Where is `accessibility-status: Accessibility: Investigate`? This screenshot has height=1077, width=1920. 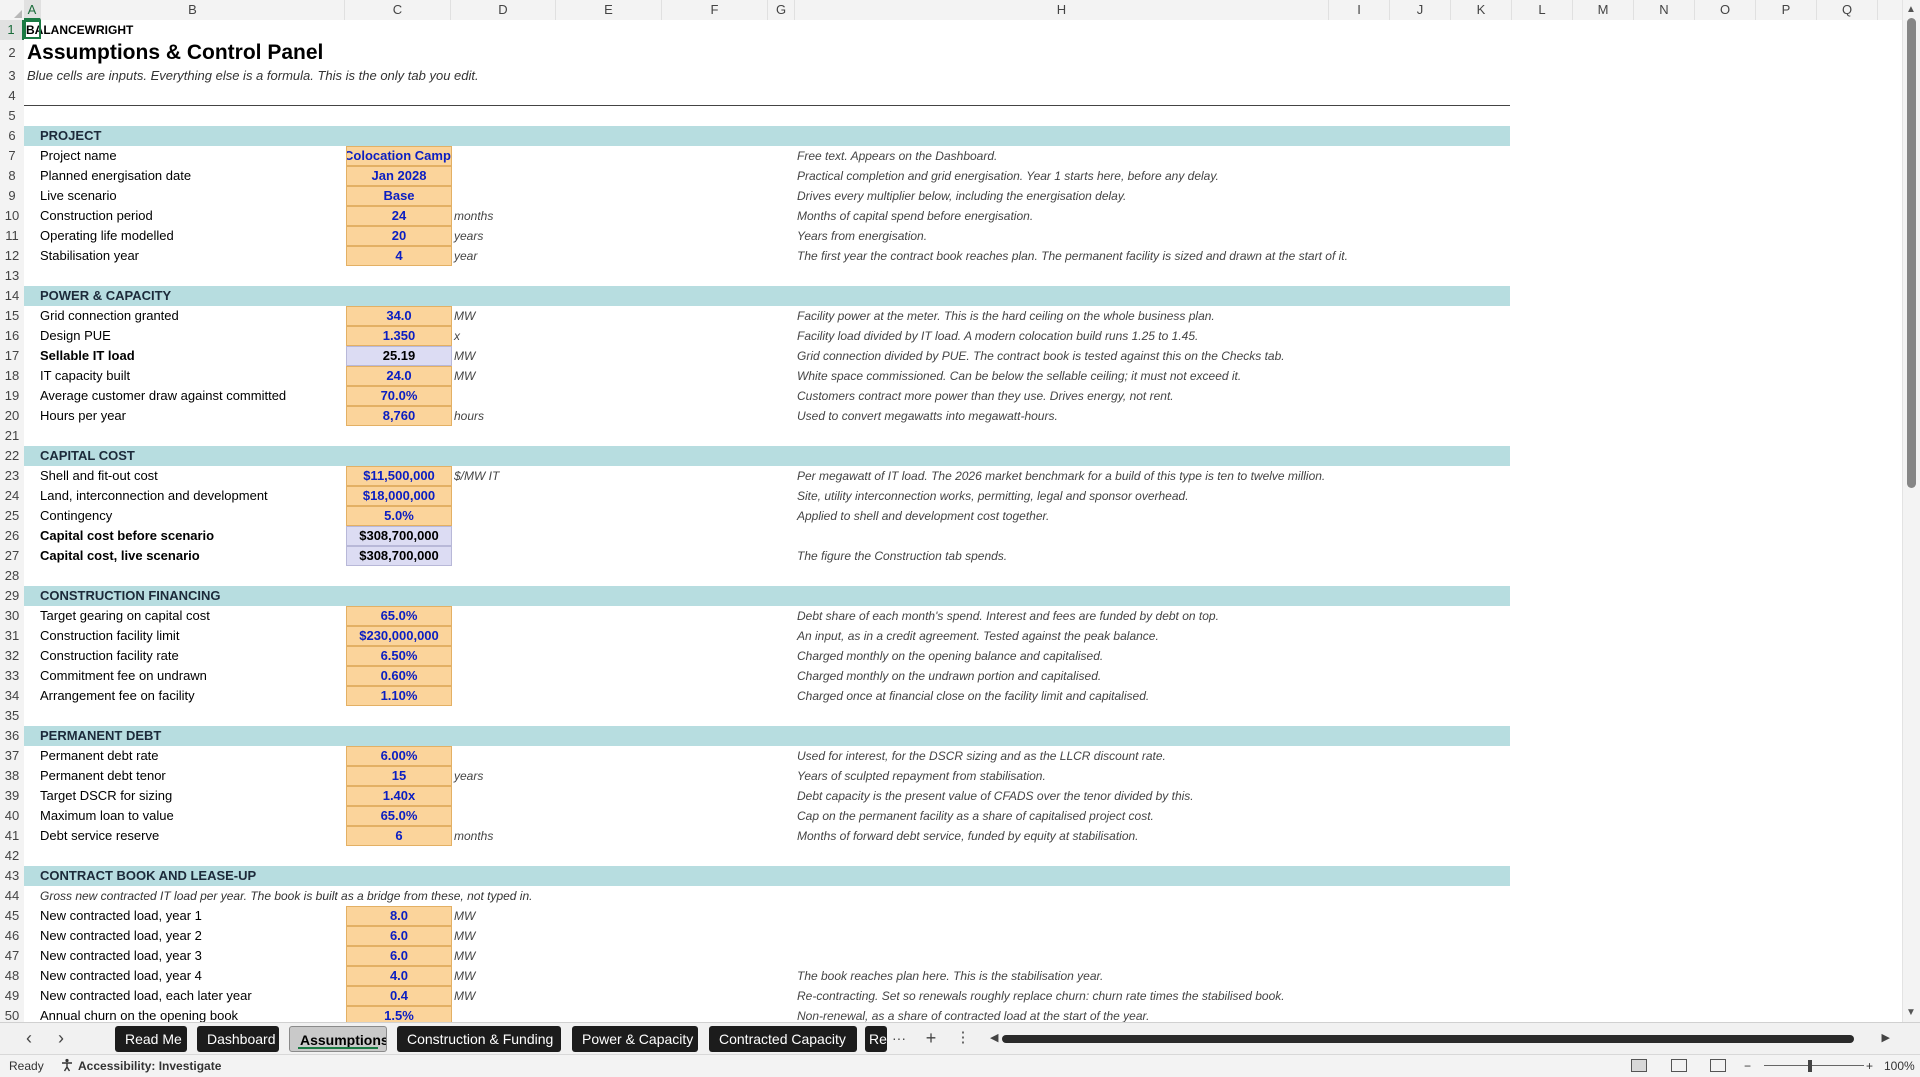
accessibility-status: Accessibility: Investigate is located at coordinates (149, 1066).